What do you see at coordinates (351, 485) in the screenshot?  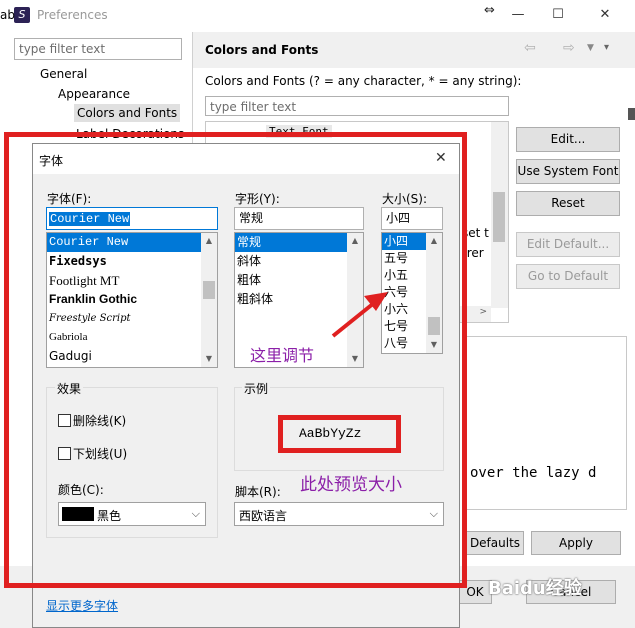 I see `annotation-preview-size: 此处预览大小` at bounding box center [351, 485].